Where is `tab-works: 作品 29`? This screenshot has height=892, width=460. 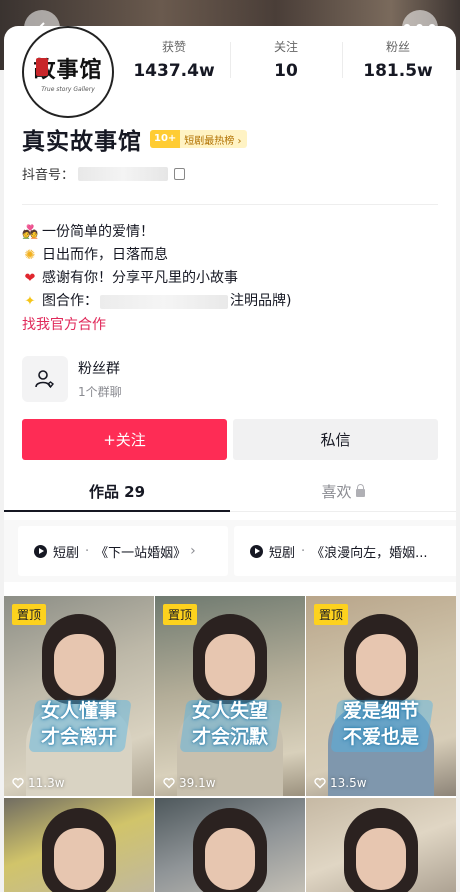
tab-works: 作品 29 is located at coordinates (117, 492).